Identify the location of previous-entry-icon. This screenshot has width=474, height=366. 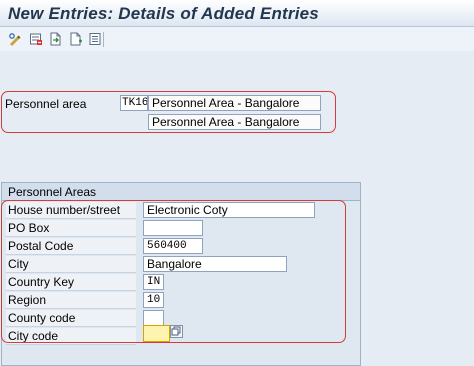
(76, 39).